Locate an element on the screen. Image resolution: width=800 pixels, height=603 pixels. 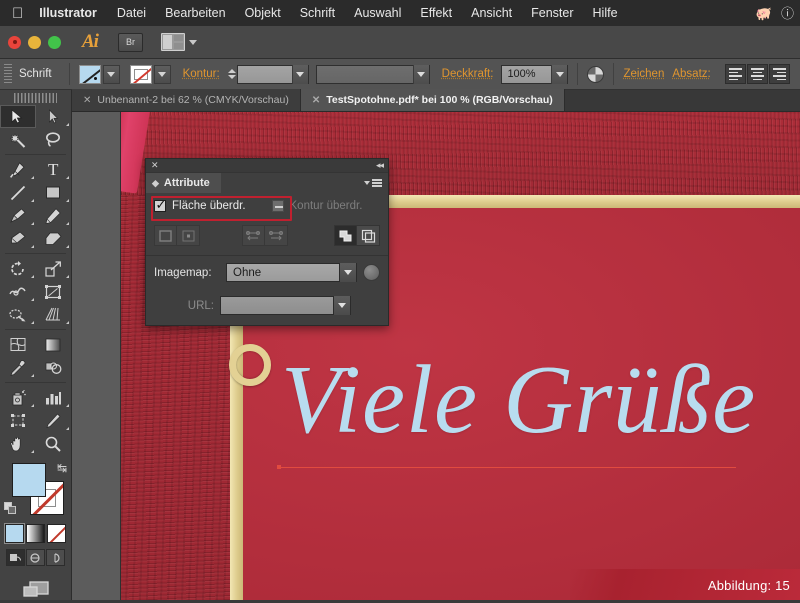
stroke-profile-field is located at coordinates (372, 74).